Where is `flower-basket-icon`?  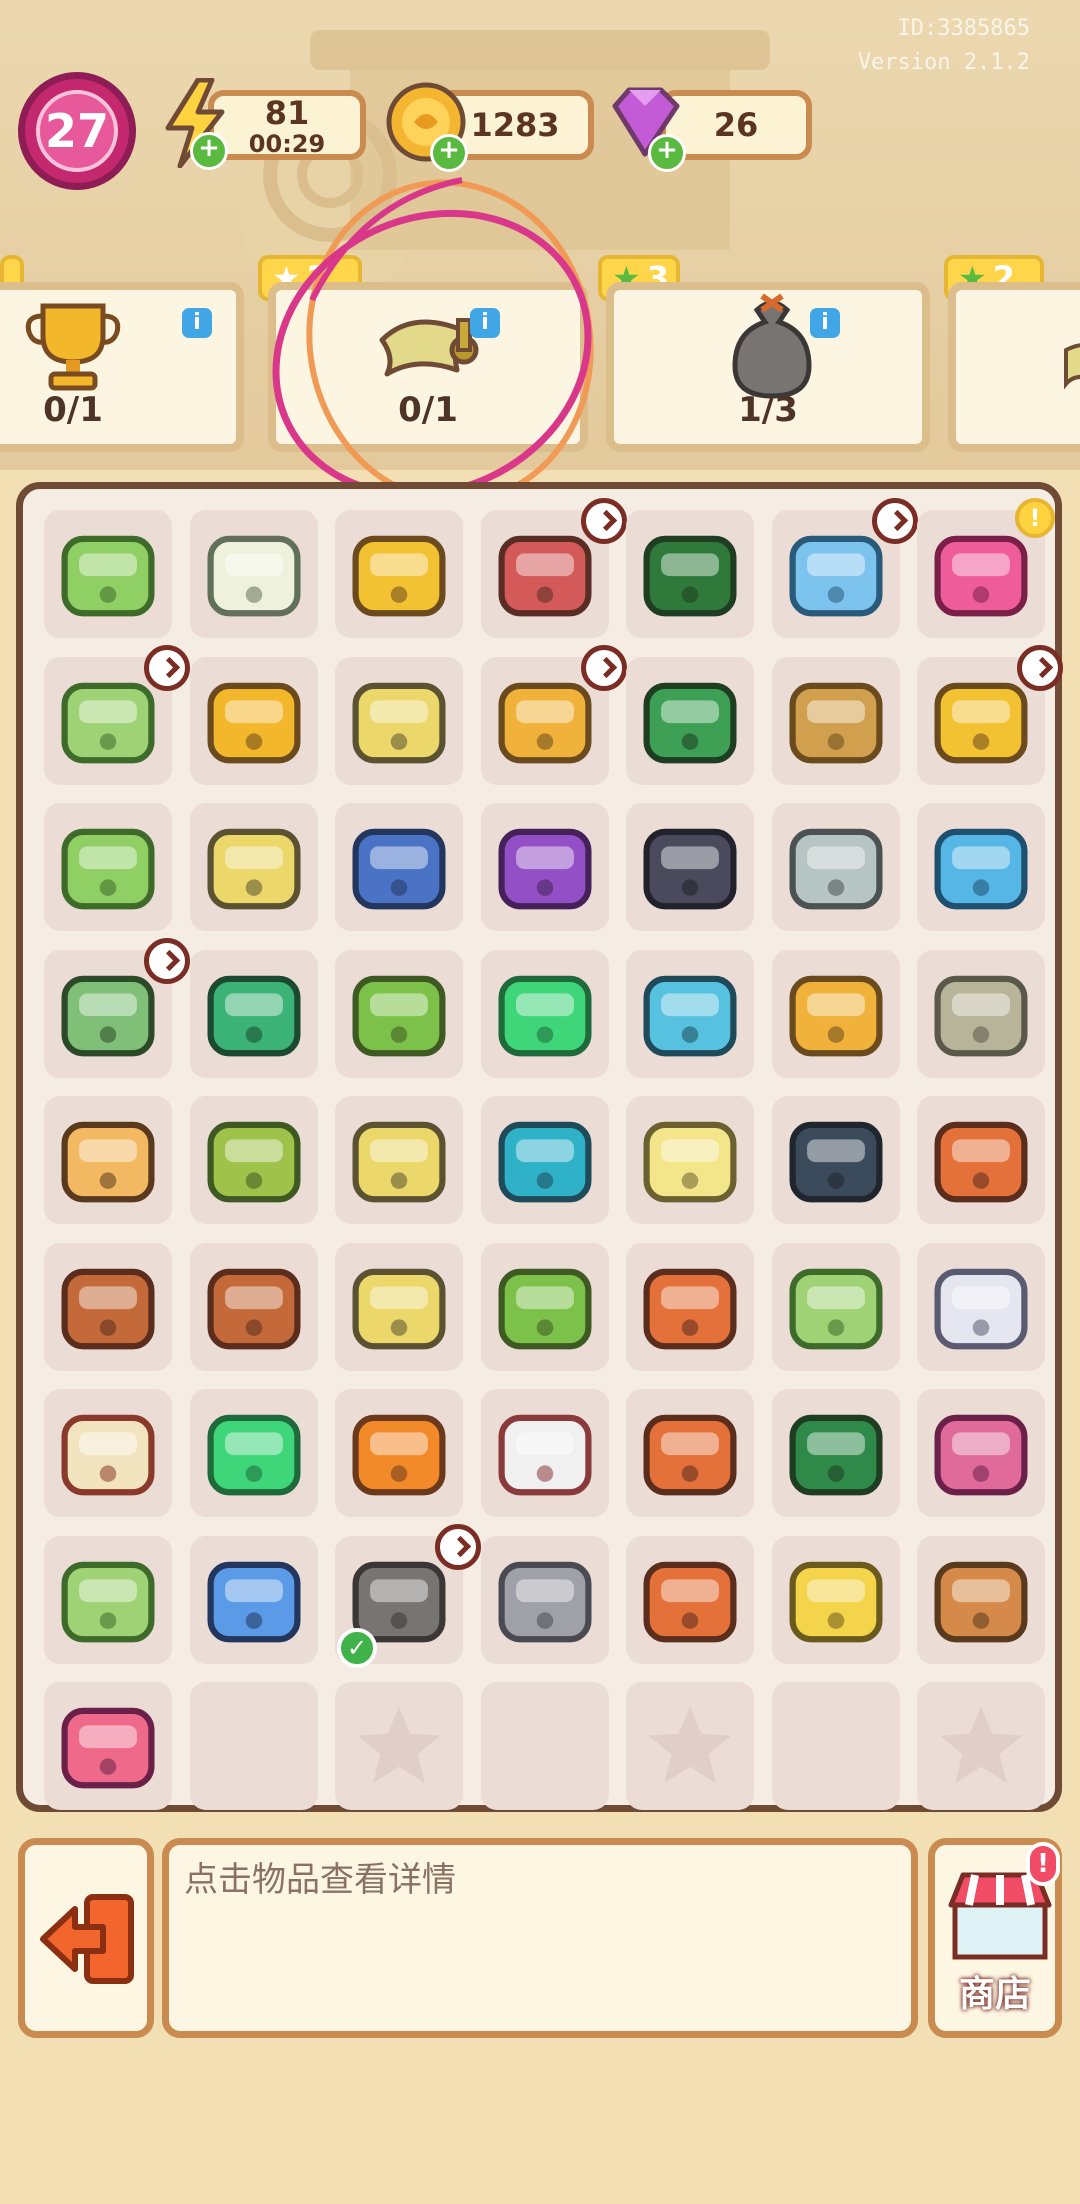
flower-basket-icon is located at coordinates (835, 722).